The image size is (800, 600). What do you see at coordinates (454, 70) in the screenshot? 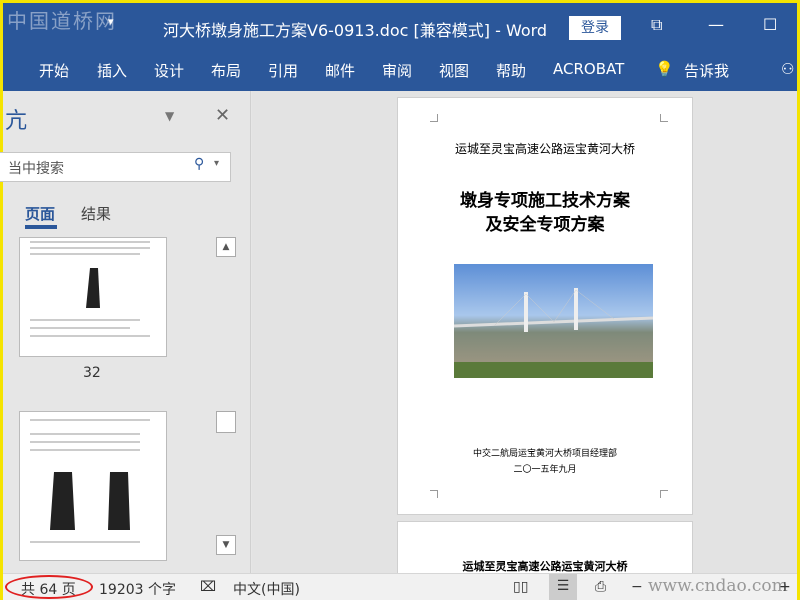
I see `tab-view: 视图` at bounding box center [454, 70].